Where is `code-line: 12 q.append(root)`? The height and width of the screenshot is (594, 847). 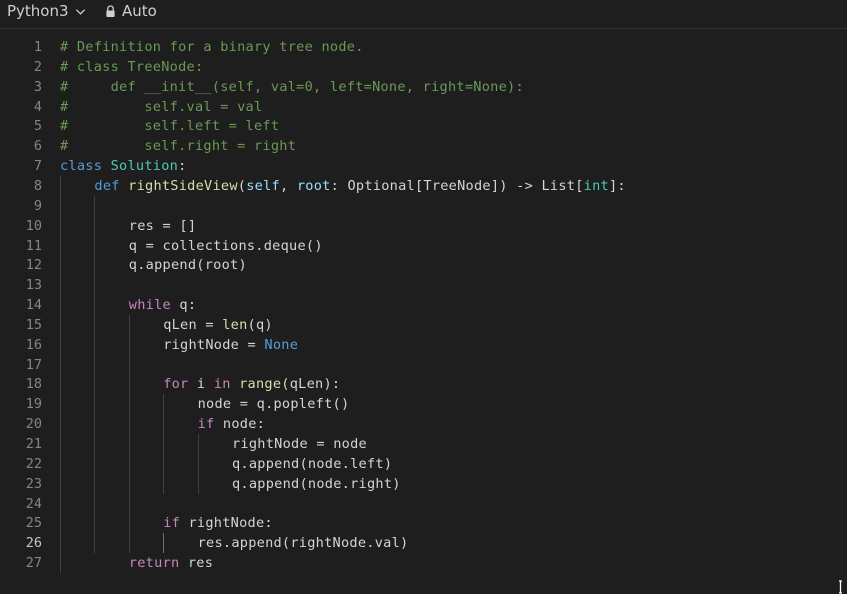 code-line: 12 q.append(root) is located at coordinates (423, 265).